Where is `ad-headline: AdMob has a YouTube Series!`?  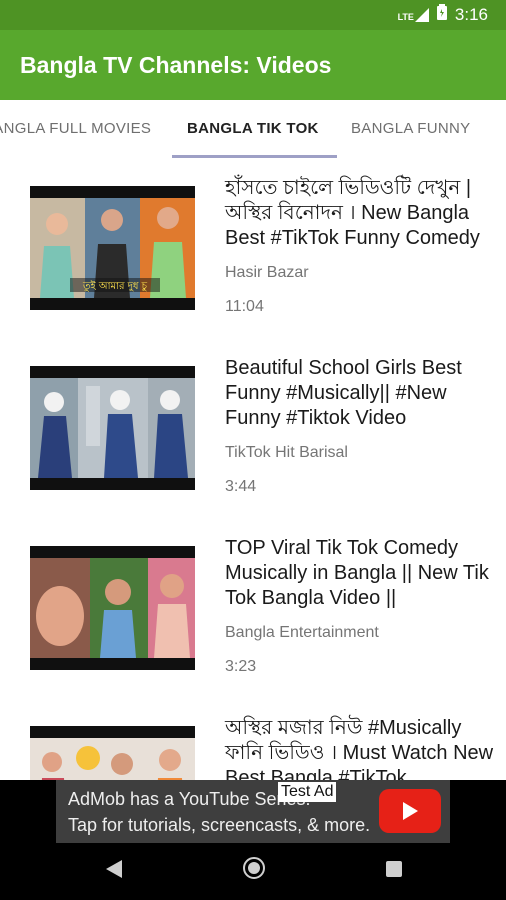
ad-headline: AdMob has a YouTube Series! is located at coordinates (189, 799).